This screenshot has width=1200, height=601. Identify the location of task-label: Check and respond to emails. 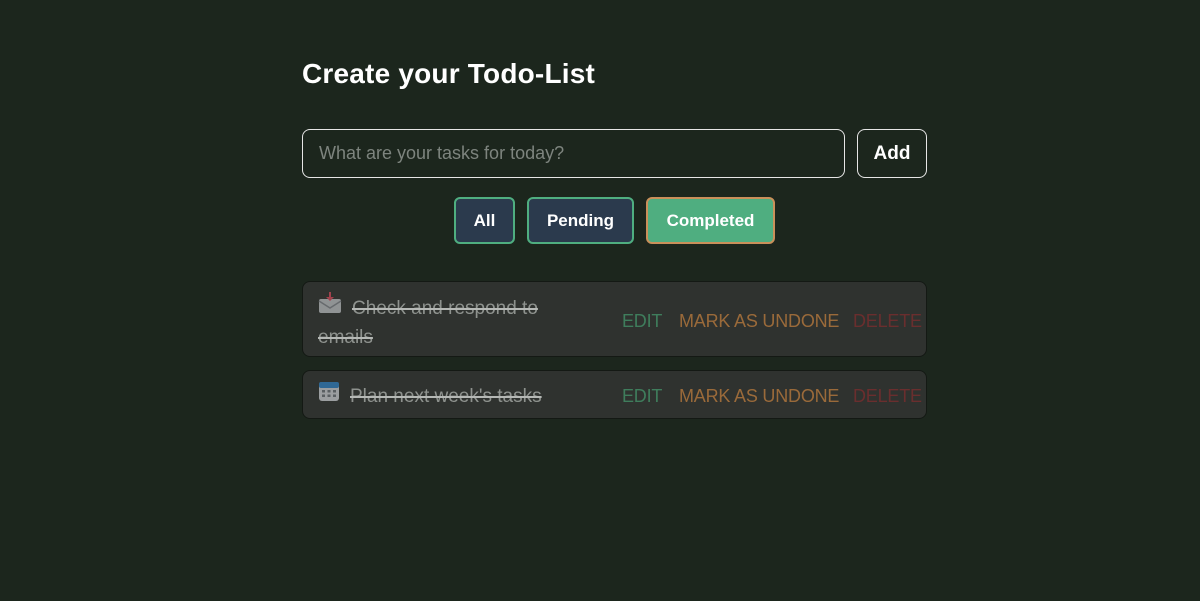
(428, 323).